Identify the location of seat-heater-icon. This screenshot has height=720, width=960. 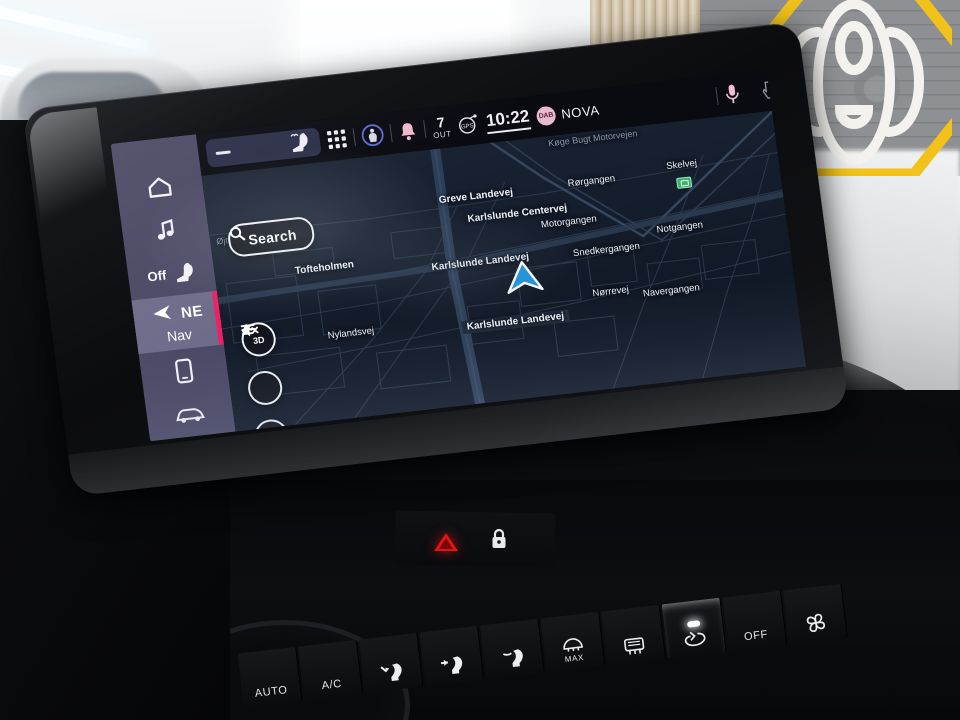
(183, 273).